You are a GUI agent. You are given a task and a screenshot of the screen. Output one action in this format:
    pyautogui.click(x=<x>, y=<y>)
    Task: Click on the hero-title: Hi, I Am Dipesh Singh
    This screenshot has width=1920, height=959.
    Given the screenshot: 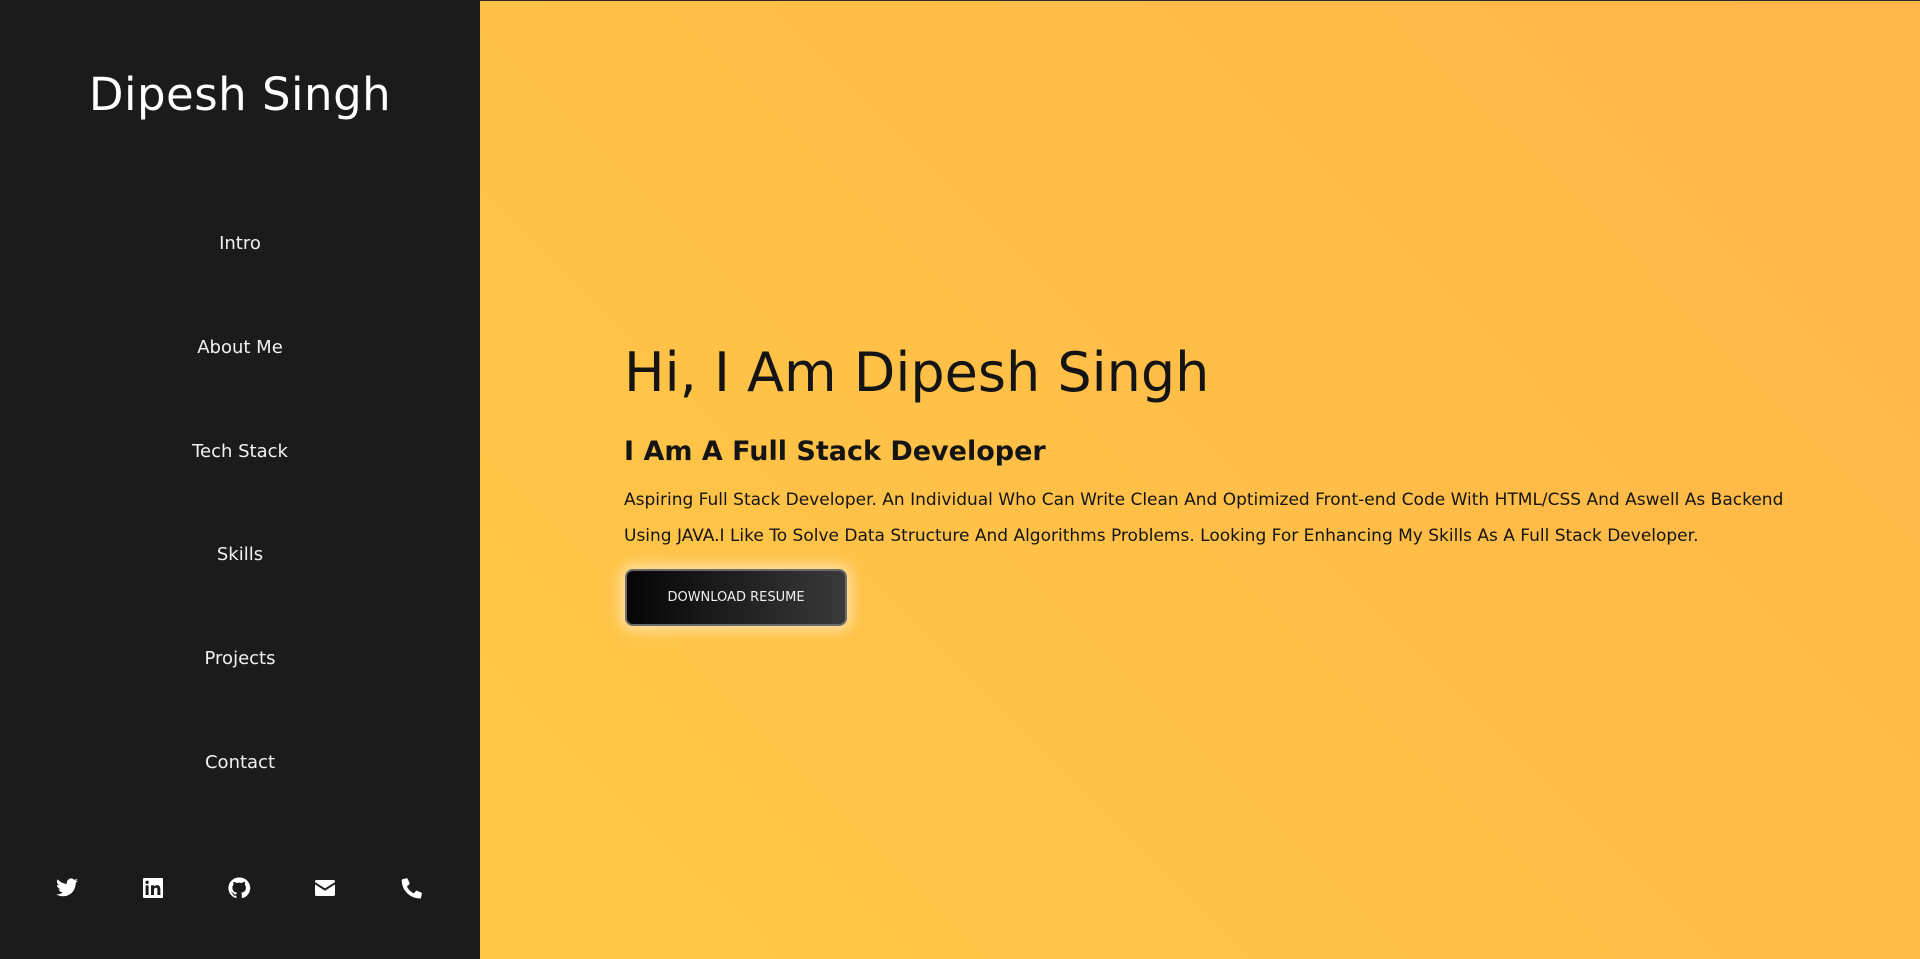 What is the action you would take?
    pyautogui.click(x=917, y=372)
    